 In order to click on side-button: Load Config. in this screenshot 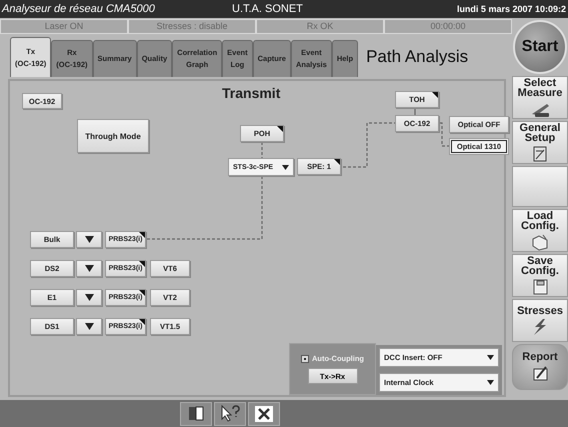, I will do `click(540, 230)`.